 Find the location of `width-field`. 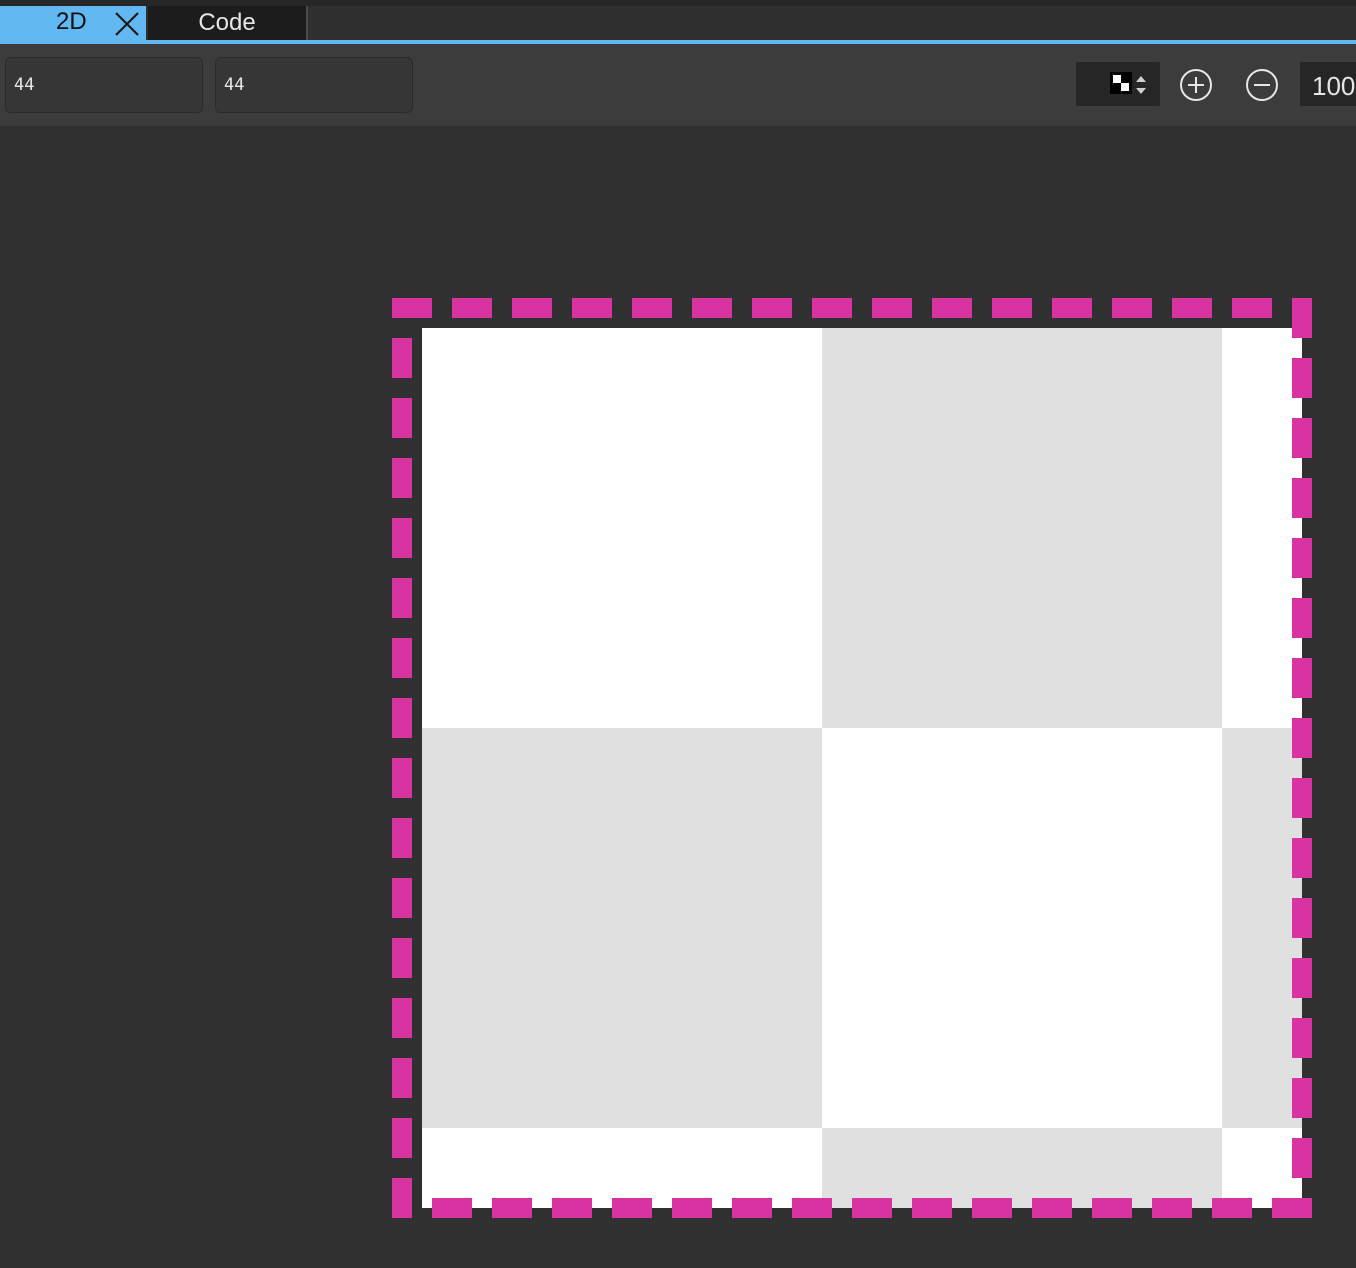

width-field is located at coordinates (104, 85).